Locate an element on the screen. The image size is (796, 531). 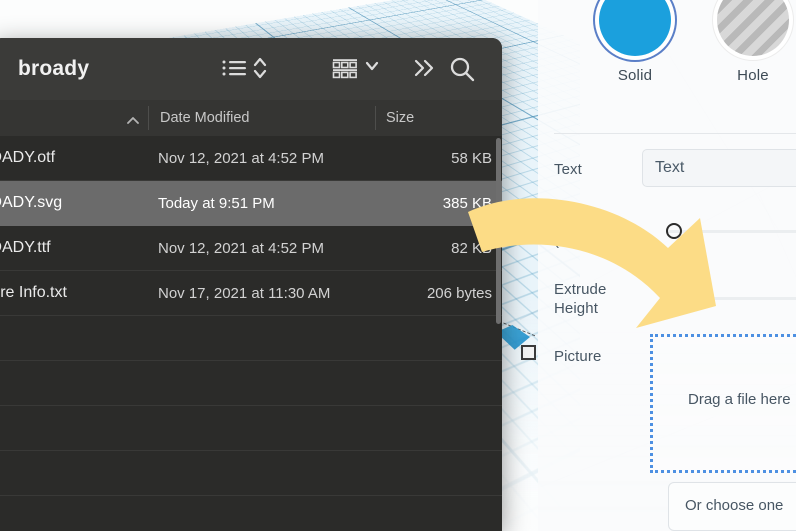
file-name: ROADY.svg is located at coordinates (31, 202).